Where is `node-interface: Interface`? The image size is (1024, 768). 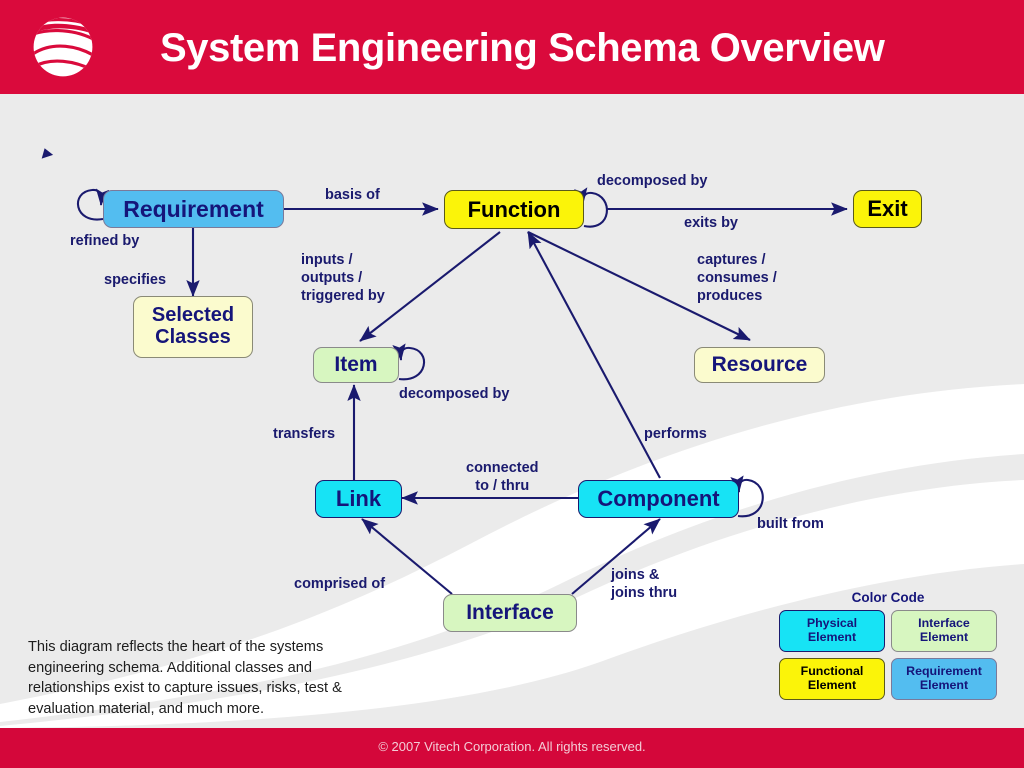 node-interface: Interface is located at coordinates (510, 613).